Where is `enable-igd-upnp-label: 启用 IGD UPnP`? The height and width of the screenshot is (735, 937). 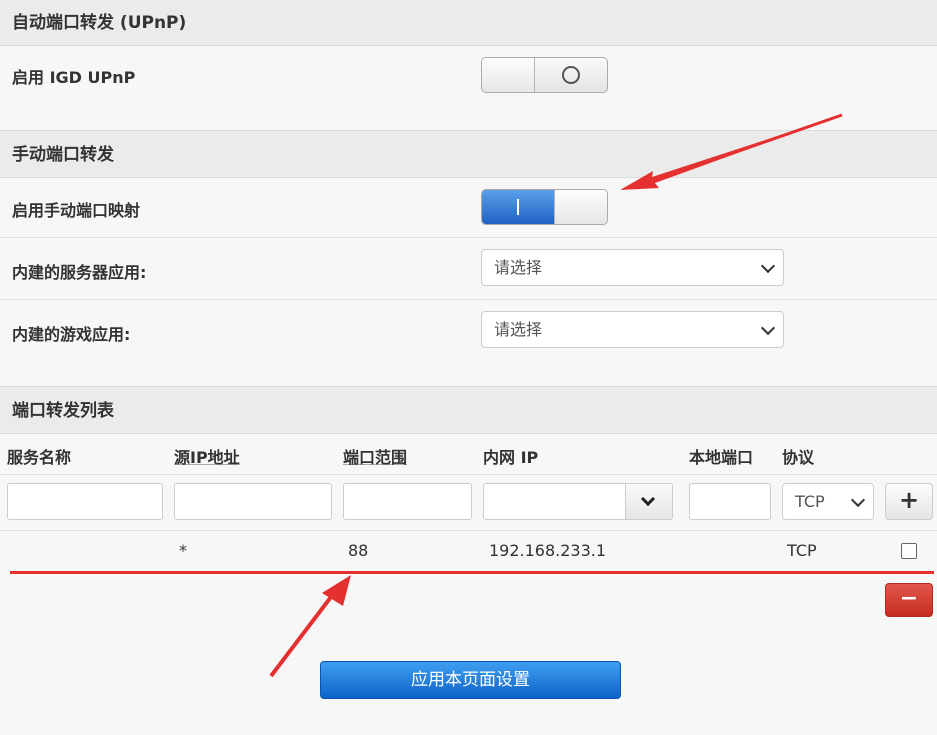 enable-igd-upnp-label: 启用 IGD UPnP is located at coordinates (74, 77).